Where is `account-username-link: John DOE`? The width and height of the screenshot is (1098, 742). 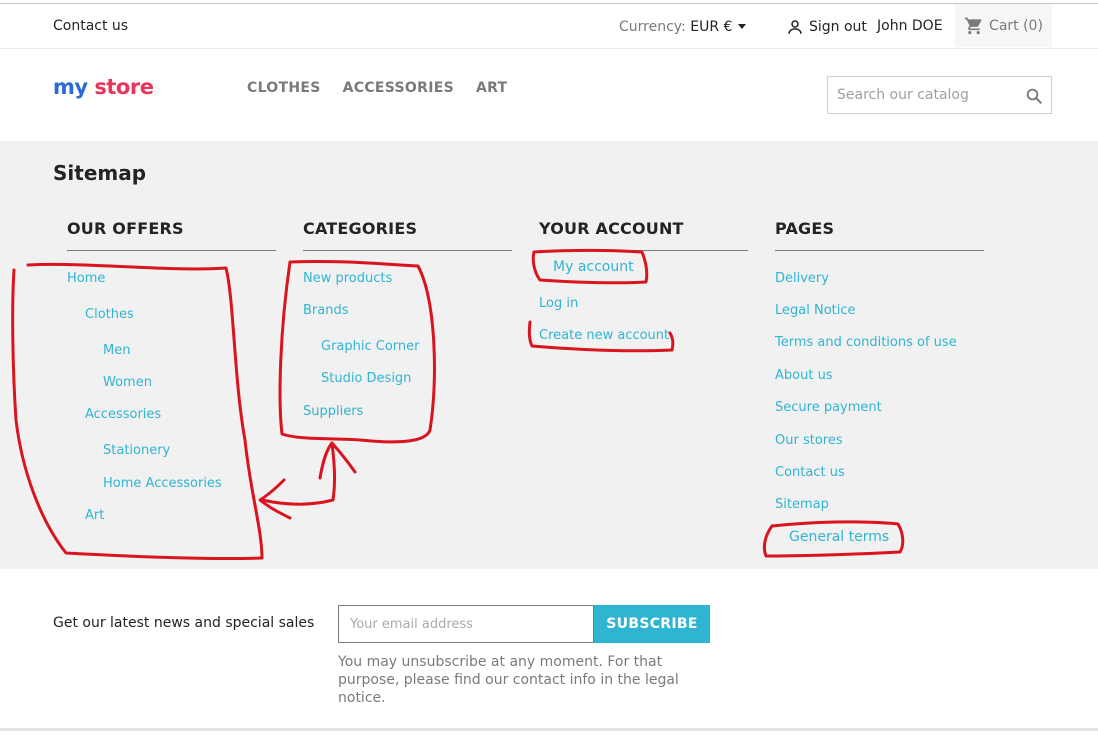 account-username-link: John DOE is located at coordinates (910, 26).